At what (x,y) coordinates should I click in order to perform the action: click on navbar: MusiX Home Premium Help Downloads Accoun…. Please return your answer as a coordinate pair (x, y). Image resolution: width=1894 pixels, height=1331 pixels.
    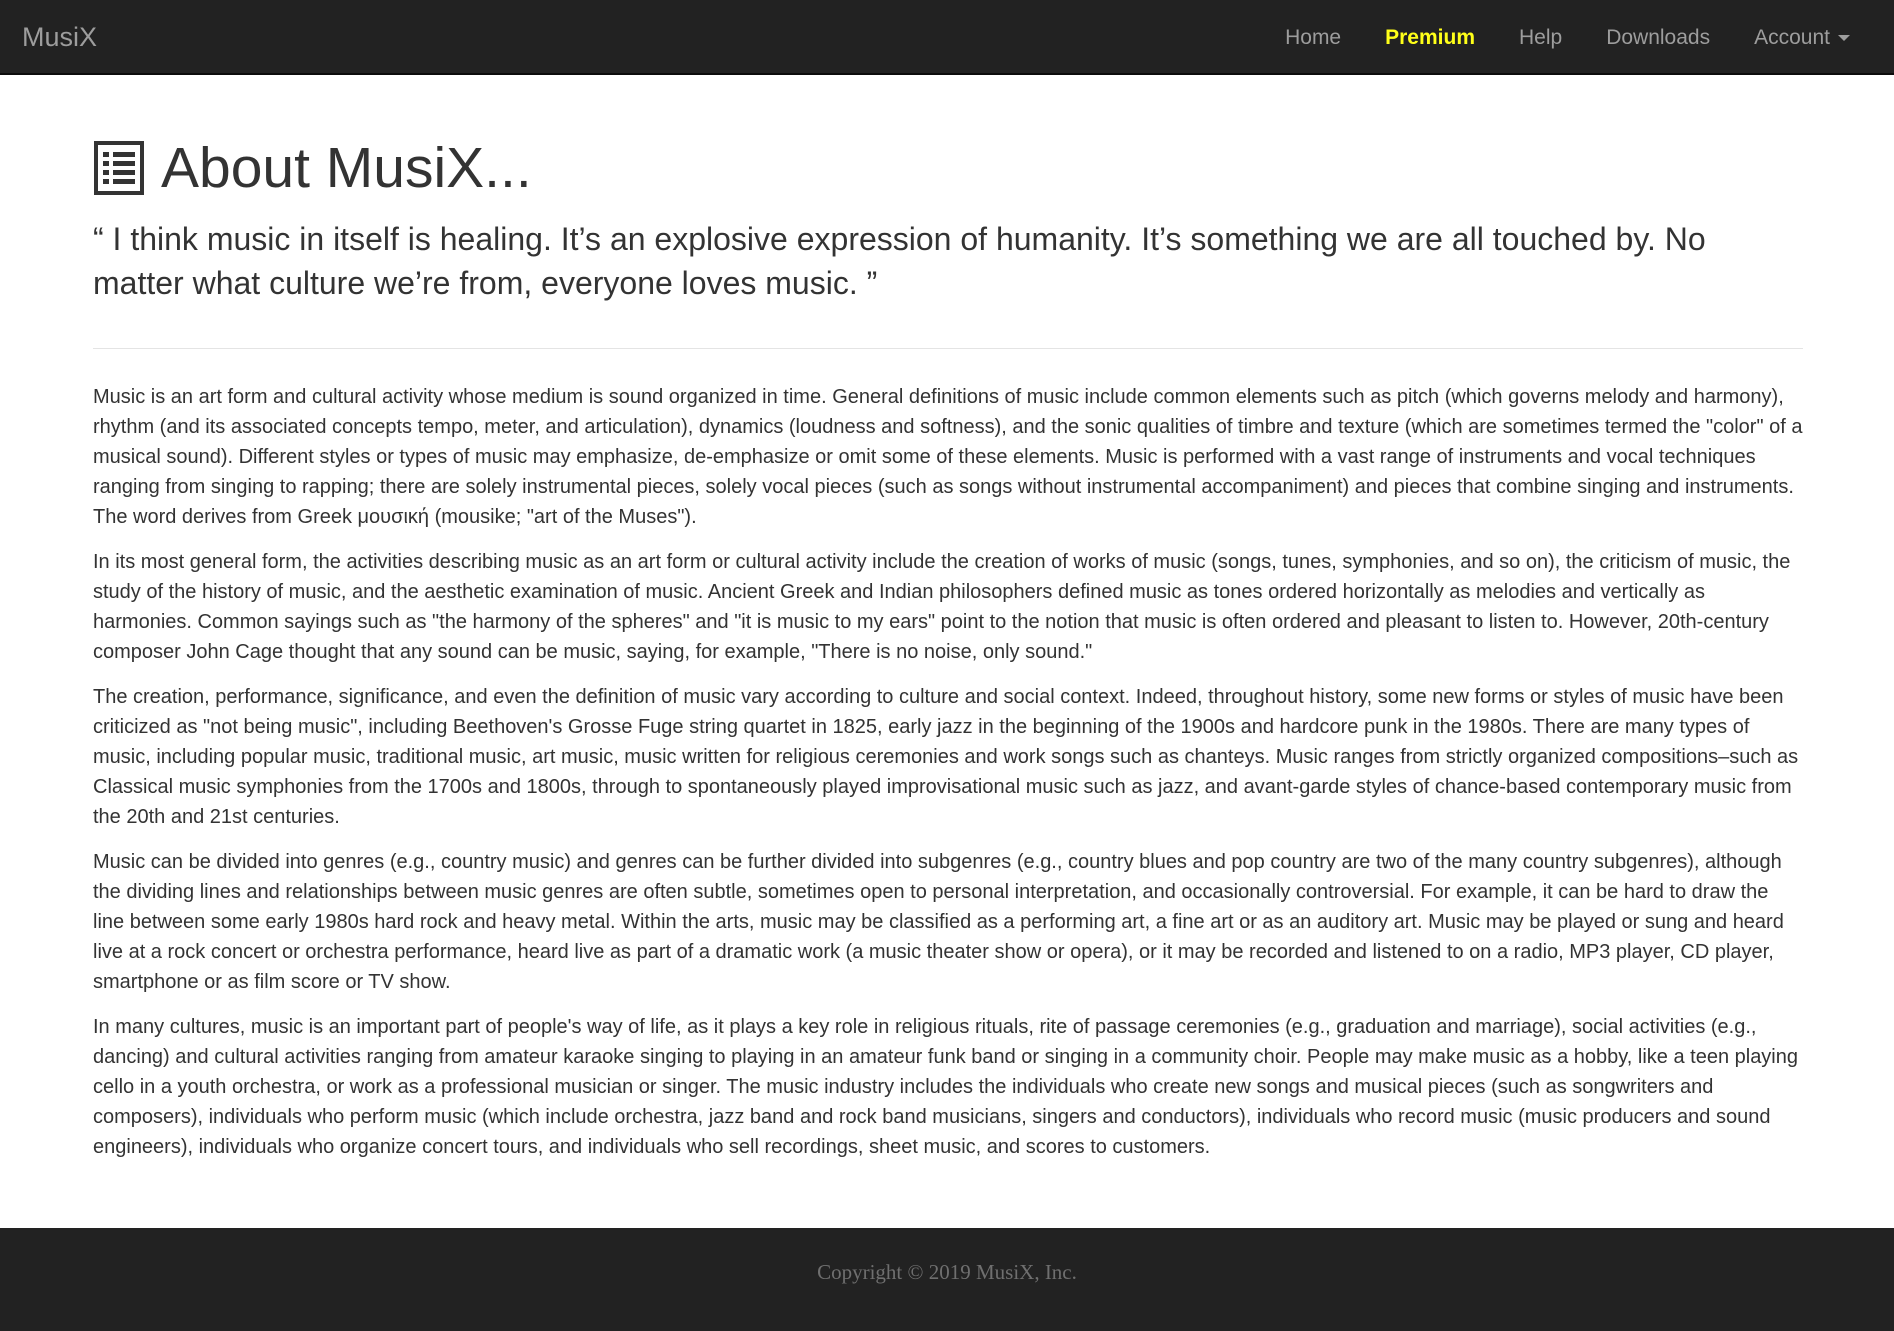
    Looking at the image, I should click on (947, 37).